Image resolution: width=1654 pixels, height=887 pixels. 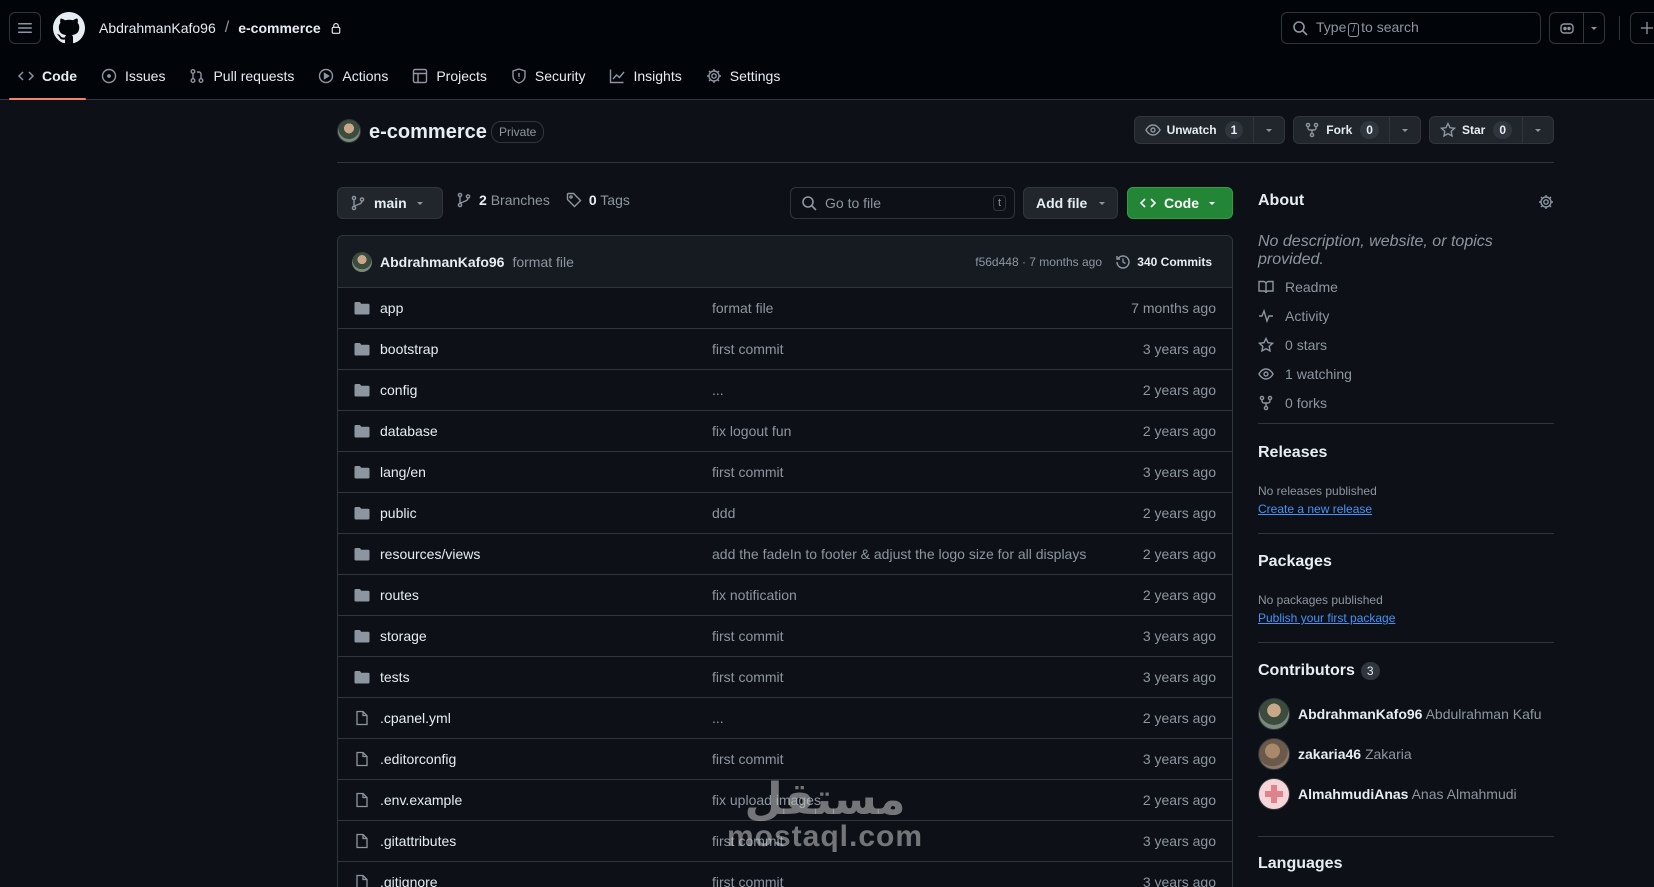 I want to click on file-row: app format file 7 months ago, so click(x=785, y=308).